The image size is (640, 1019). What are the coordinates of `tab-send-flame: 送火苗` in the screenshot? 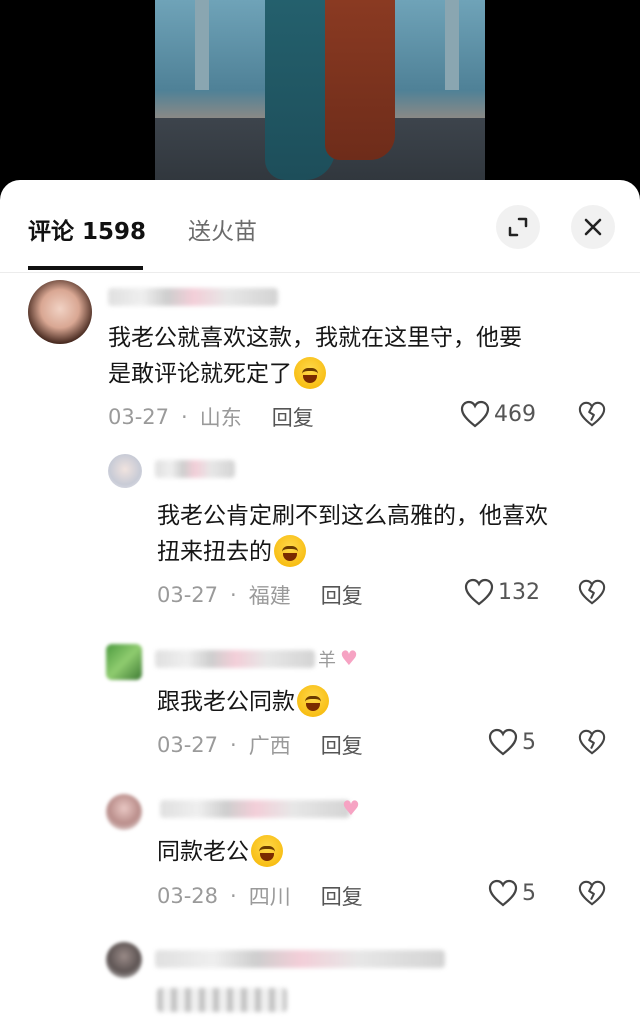 It's located at (222, 229).